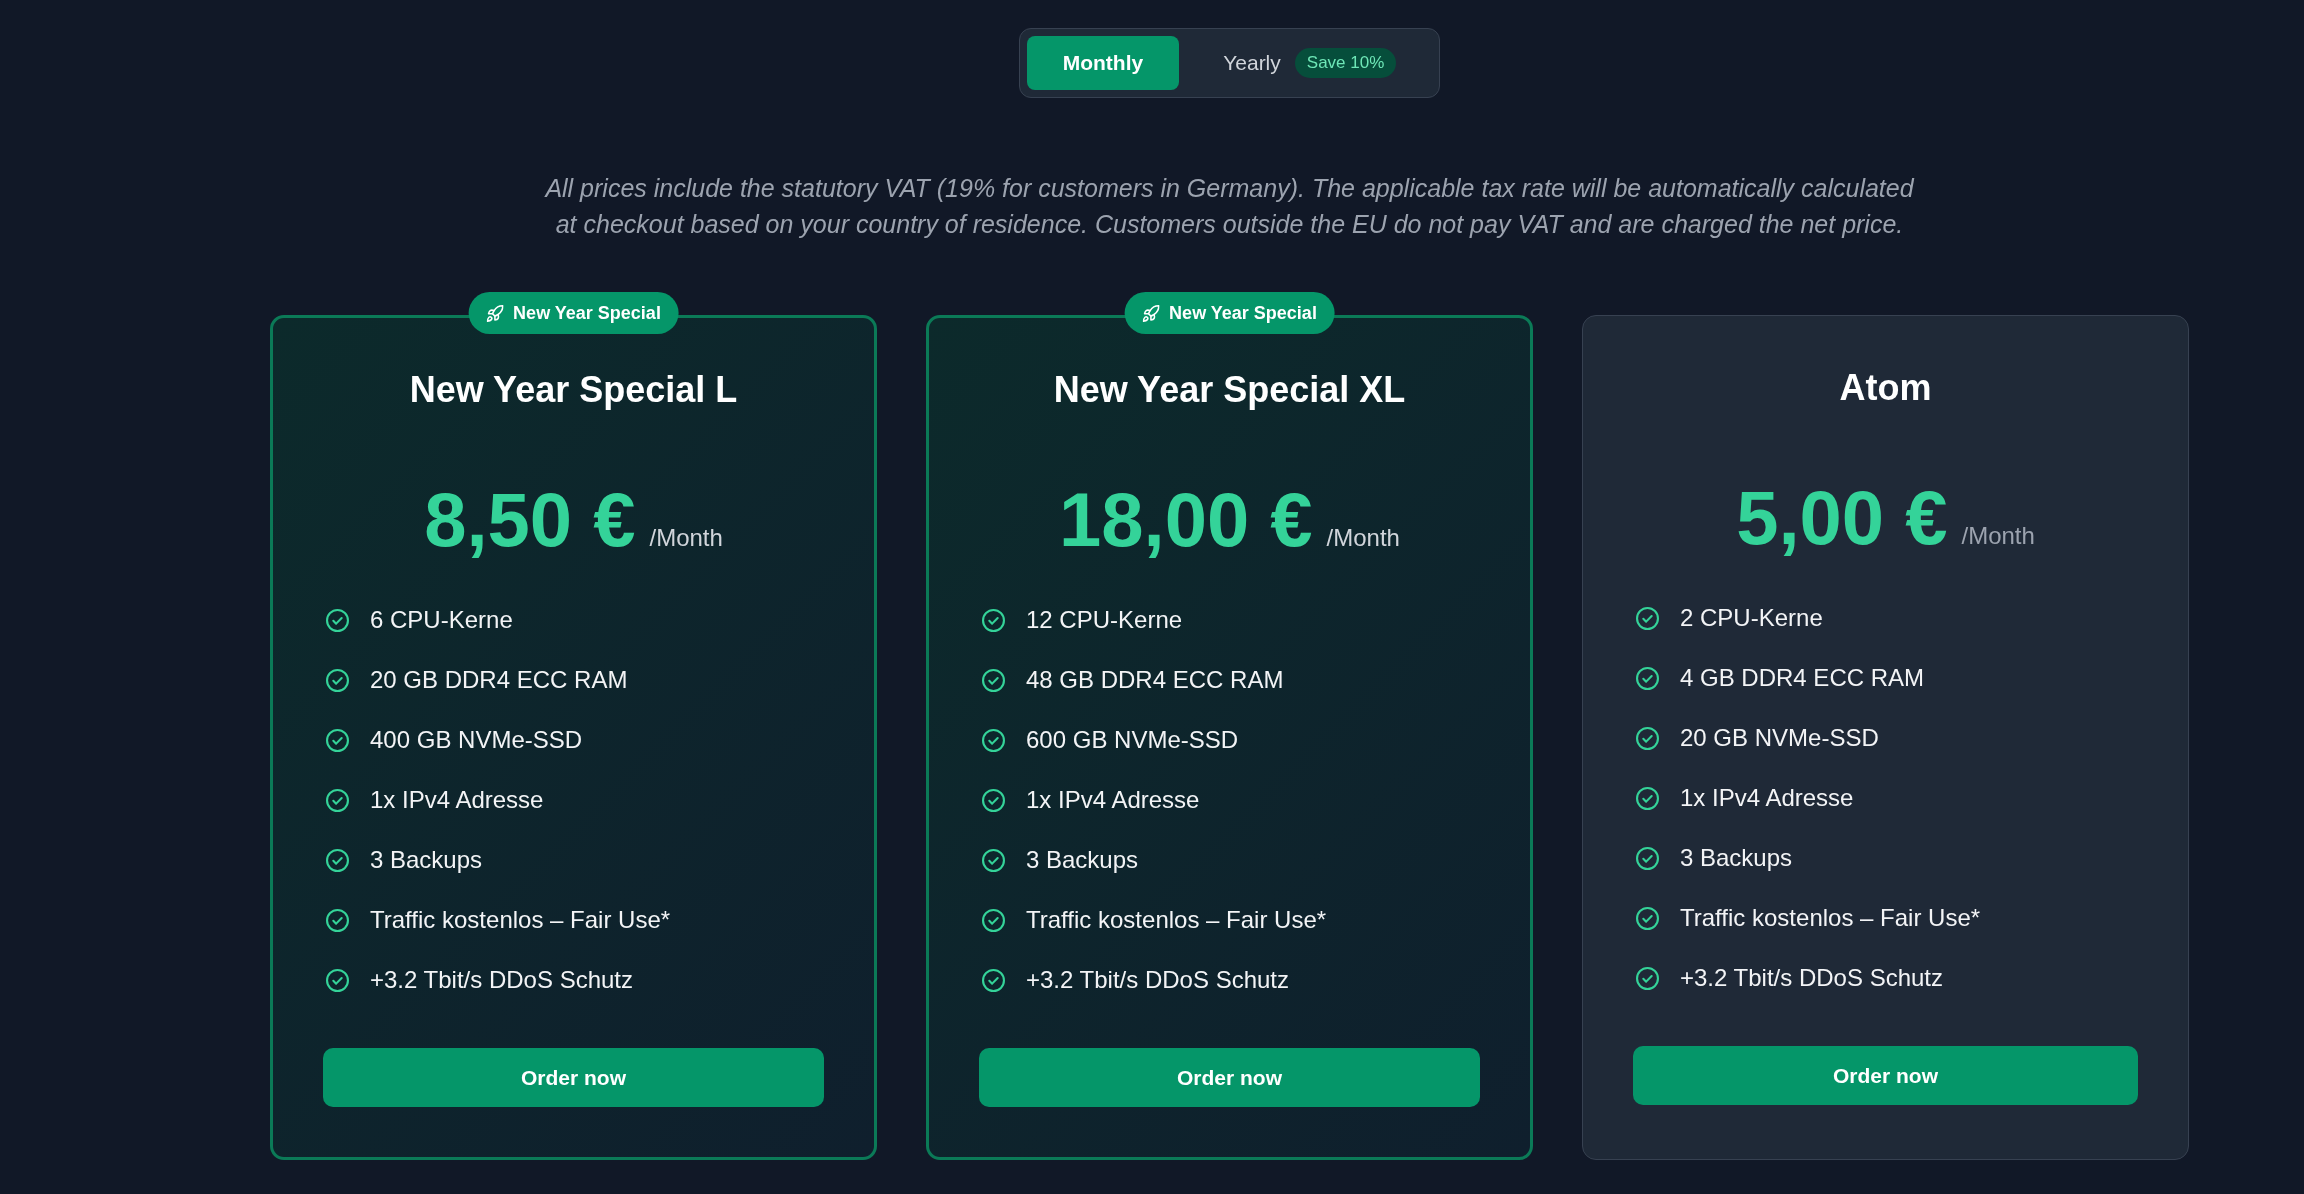  What do you see at coordinates (1751, 618) in the screenshot?
I see `feature-text: 2 CPU-Kerne` at bounding box center [1751, 618].